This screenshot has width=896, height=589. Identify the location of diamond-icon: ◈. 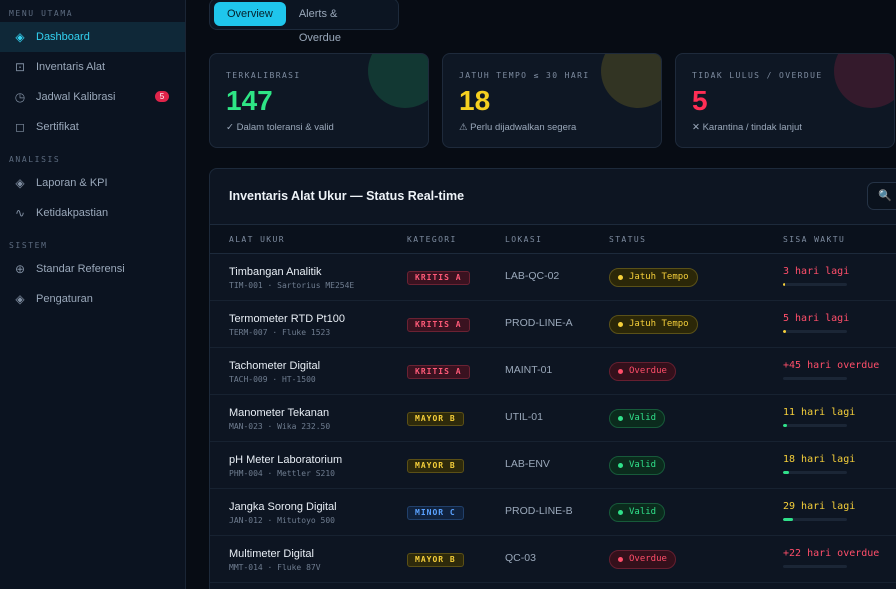
(20, 37).